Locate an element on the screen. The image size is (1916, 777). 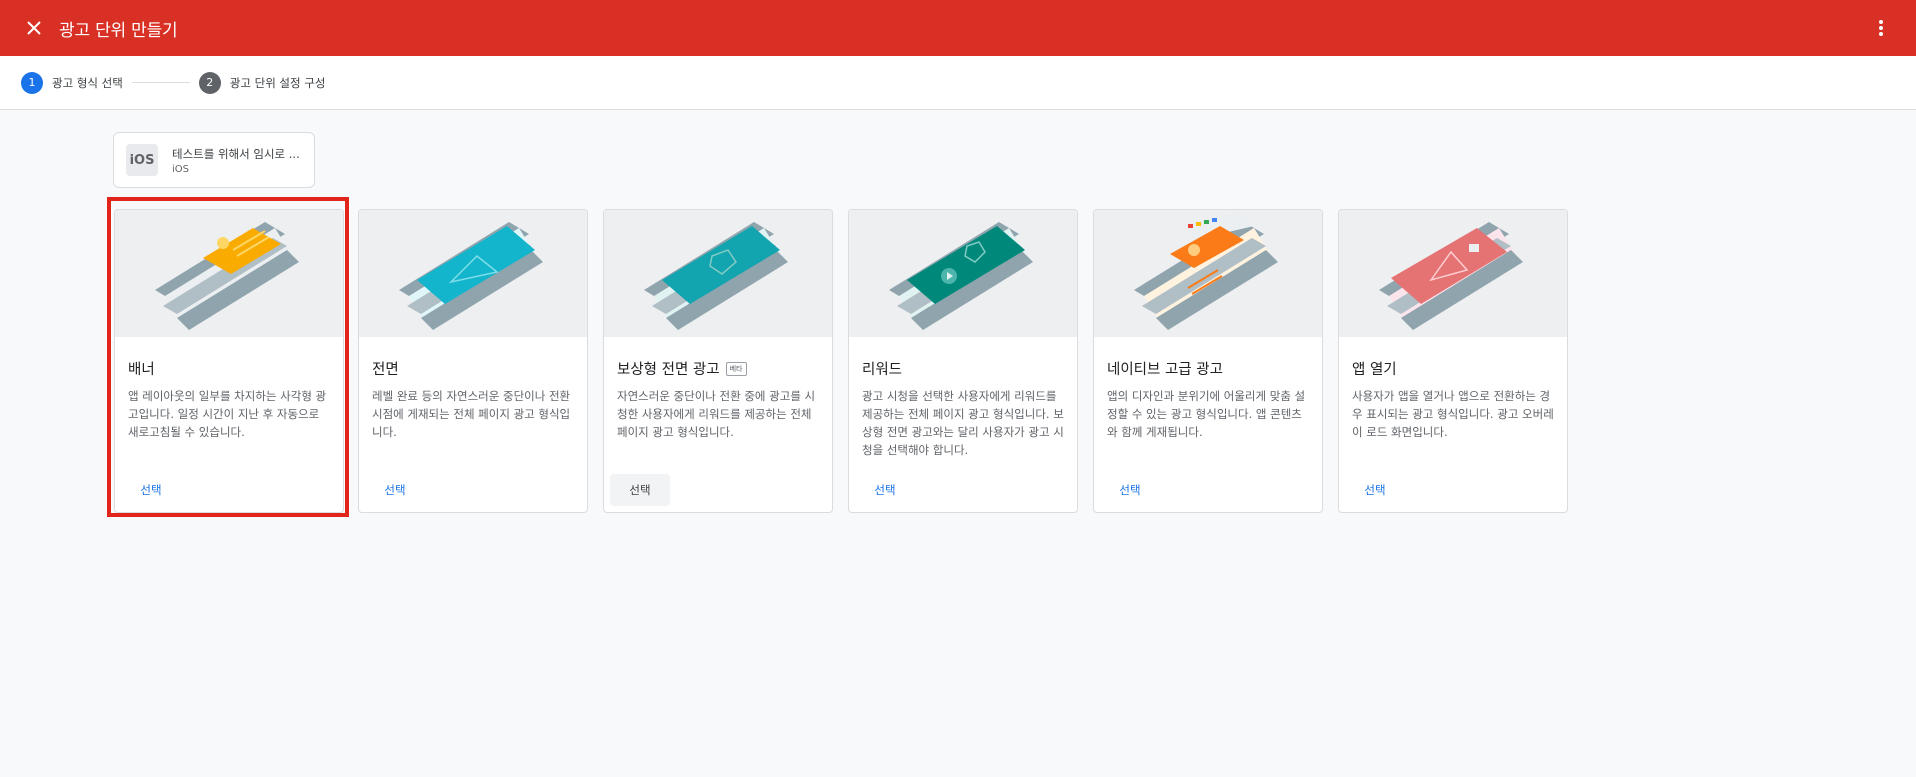
stepper: 1 광고 형식 선택 2 광고 단위 설정 구성 is located at coordinates (958, 83).